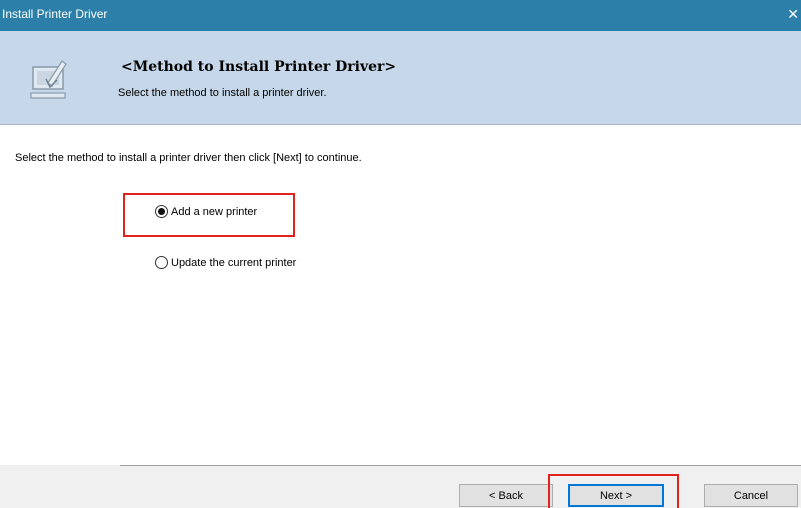 This screenshot has height=508, width=801. Describe the element at coordinates (400, 486) in the screenshot. I see `button-bar` at that location.